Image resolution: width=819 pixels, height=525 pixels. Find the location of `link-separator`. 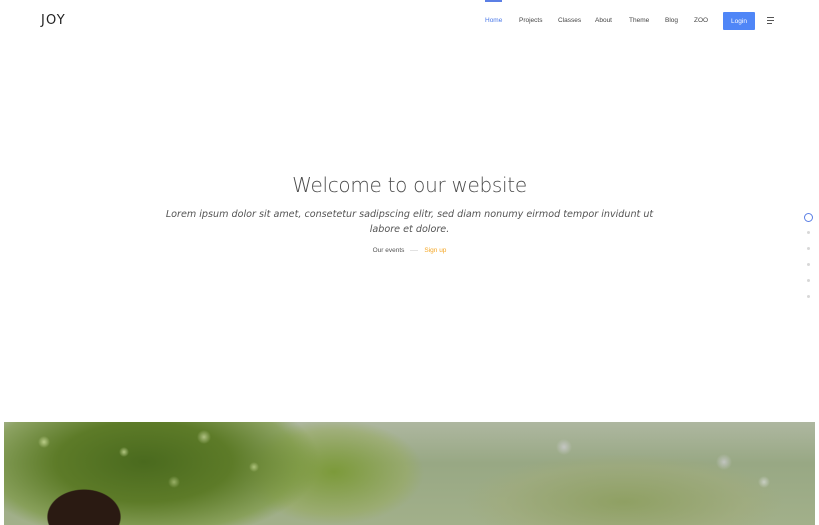

link-separator is located at coordinates (414, 250).